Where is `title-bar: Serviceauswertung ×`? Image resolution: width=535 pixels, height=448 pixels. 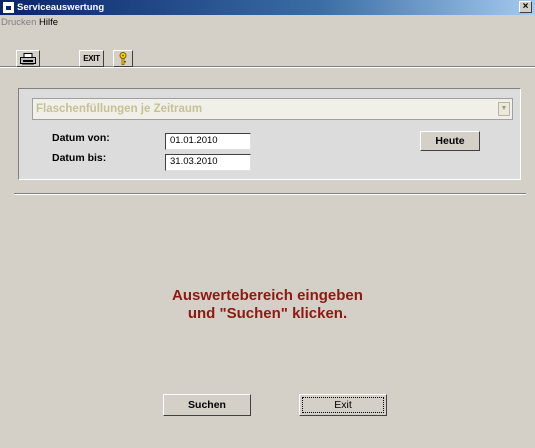
title-bar: Serviceauswertung × is located at coordinates (267, 7).